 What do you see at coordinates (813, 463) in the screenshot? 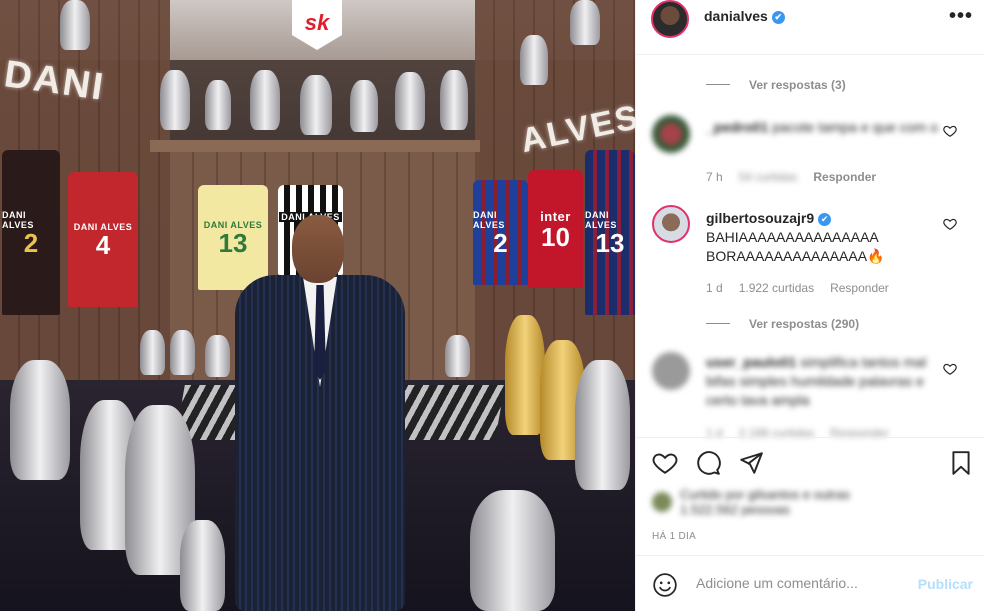
I see `action-bar` at bounding box center [813, 463].